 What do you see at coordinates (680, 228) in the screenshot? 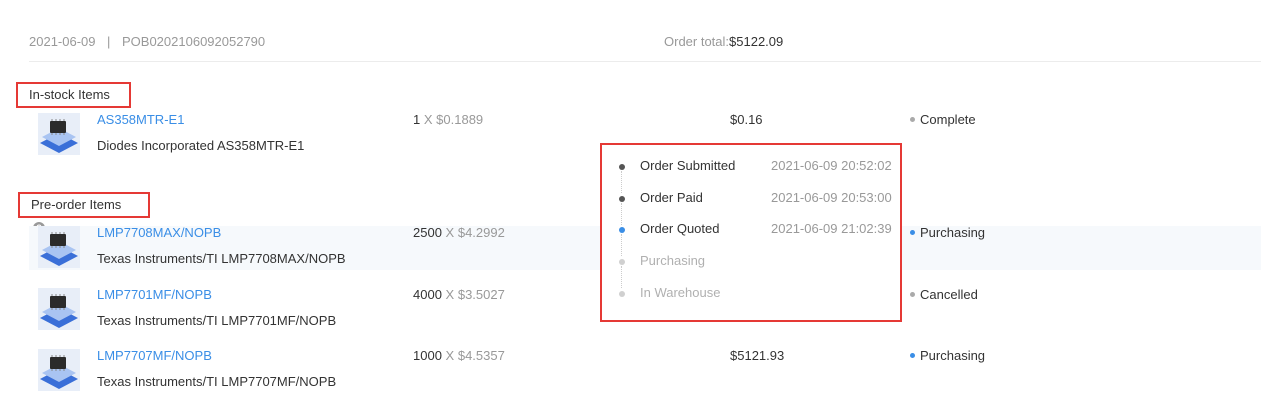
I see `timeline-step-name: Order Quoted` at bounding box center [680, 228].